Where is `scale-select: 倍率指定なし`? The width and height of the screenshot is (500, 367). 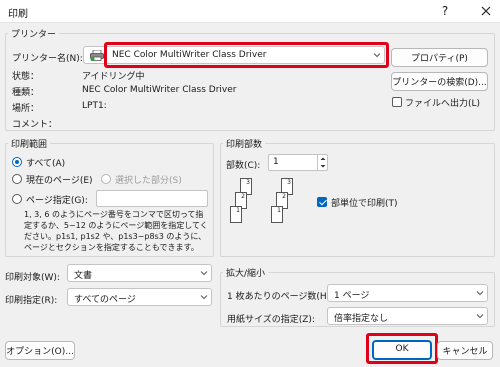
scale-select: 倍率指定なし is located at coordinates (407, 316).